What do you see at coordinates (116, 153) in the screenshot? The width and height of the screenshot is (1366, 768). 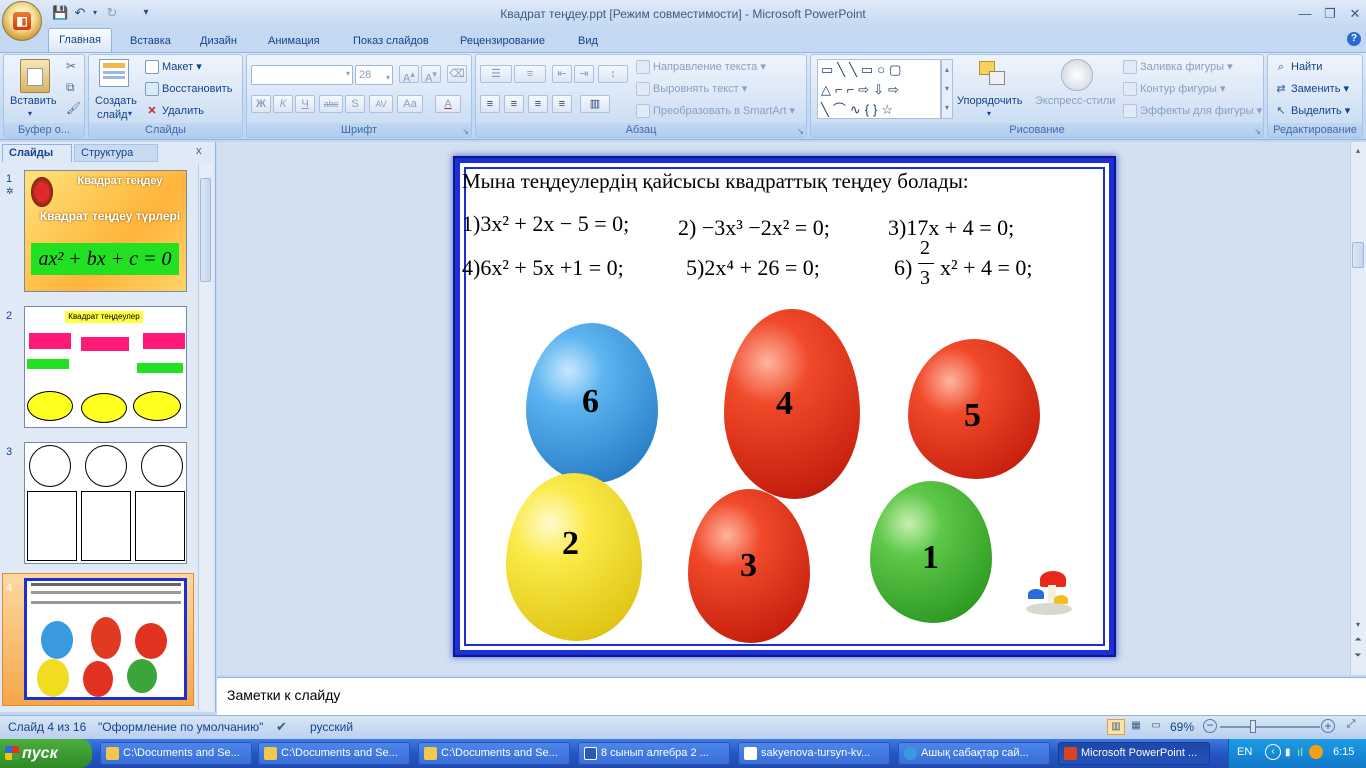 I see `tab-outline: Структура` at bounding box center [116, 153].